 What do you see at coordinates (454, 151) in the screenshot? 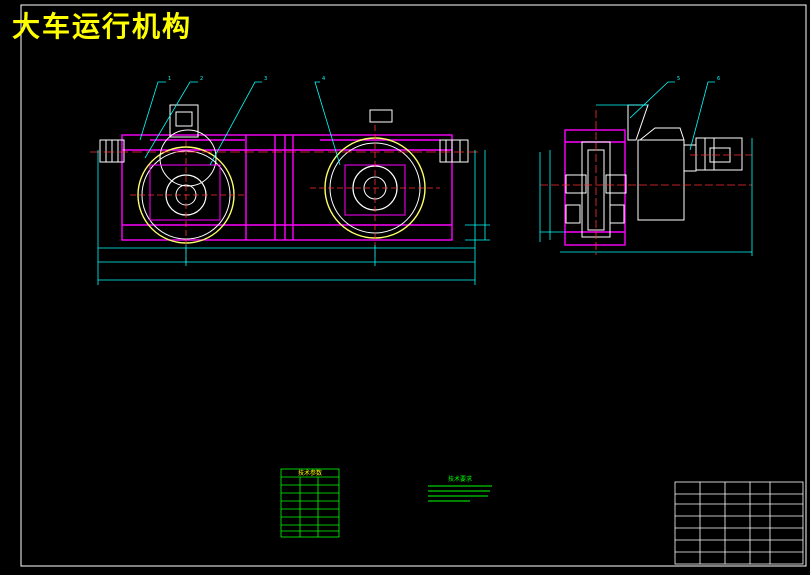
I see `buffer-right` at bounding box center [454, 151].